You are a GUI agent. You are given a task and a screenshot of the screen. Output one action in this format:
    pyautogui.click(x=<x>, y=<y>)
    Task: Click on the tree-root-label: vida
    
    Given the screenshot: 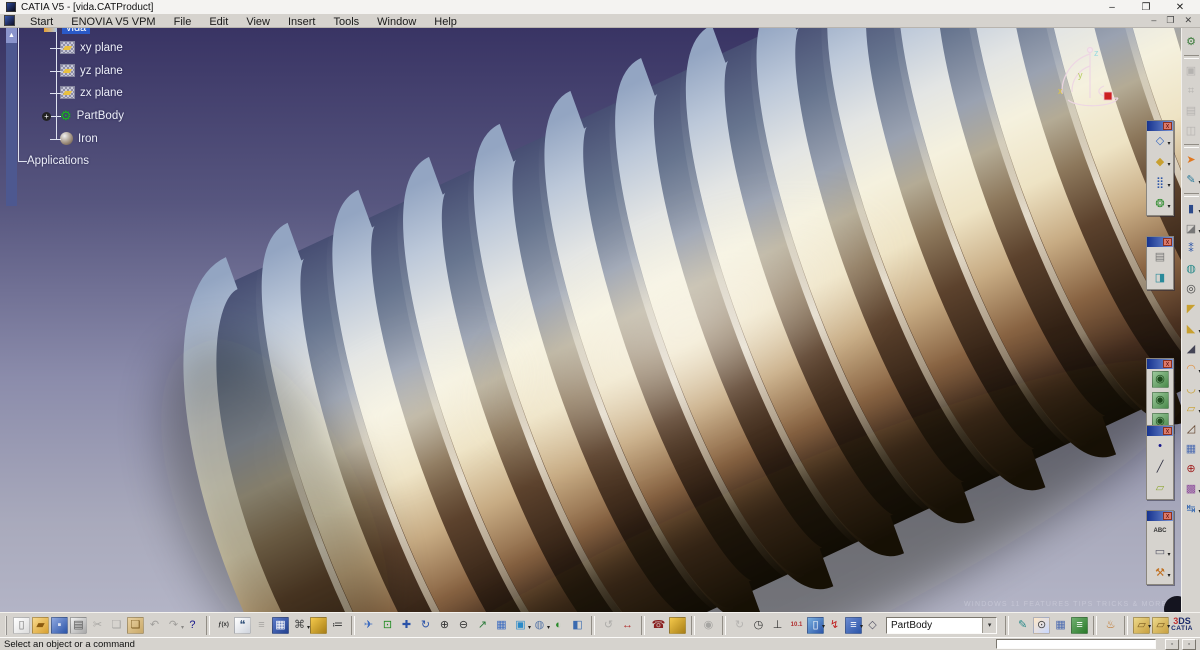 What is the action you would take?
    pyautogui.click(x=76, y=31)
    